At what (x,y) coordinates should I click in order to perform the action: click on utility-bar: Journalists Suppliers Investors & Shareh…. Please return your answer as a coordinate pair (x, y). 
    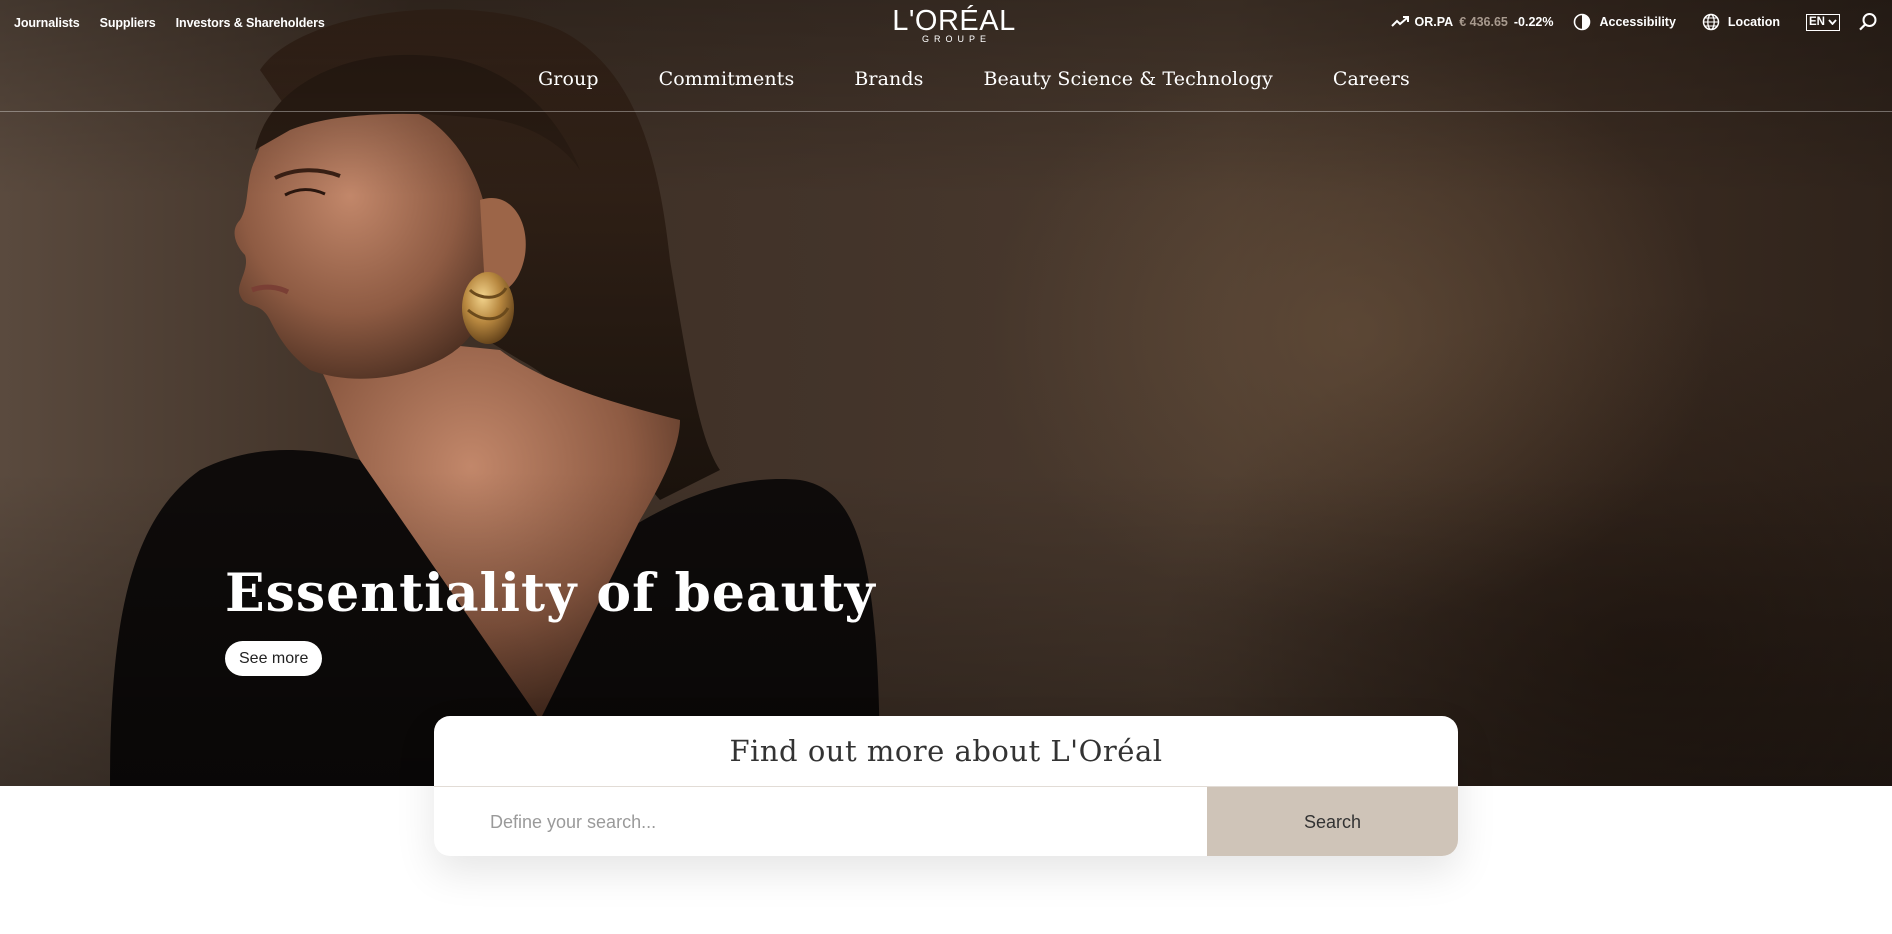
    Looking at the image, I should click on (946, 23).